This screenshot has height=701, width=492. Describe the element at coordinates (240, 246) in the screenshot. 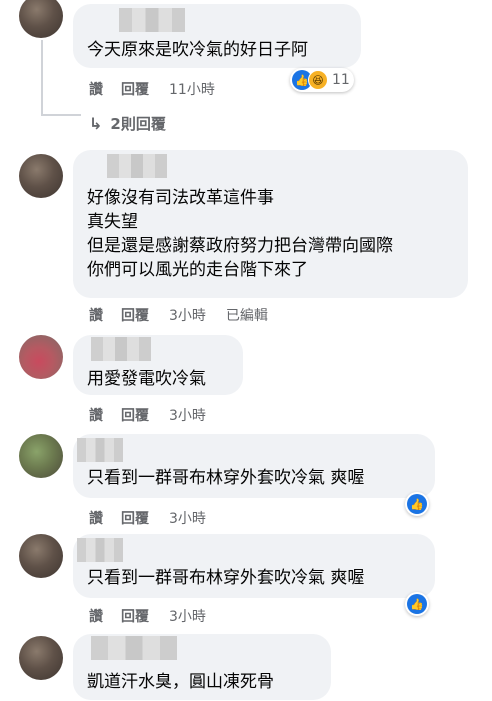

I see `comment-text-line: 但是還是感謝蔡政府努力把台灣帶向國際` at that location.